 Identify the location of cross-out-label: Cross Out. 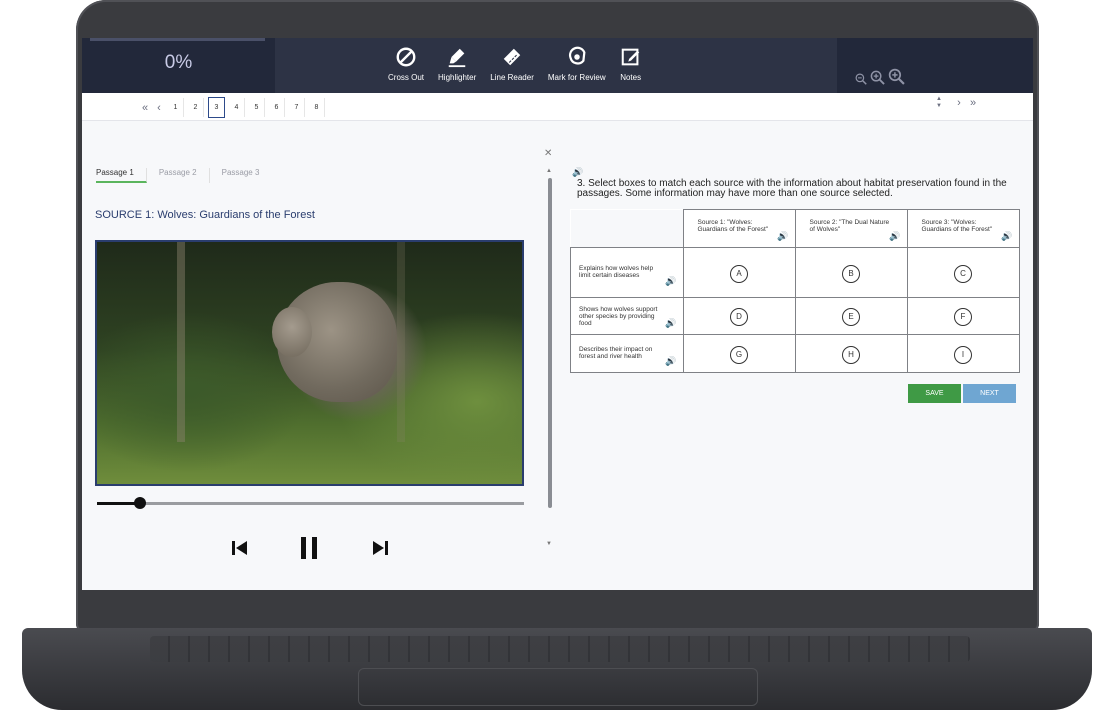
(406, 77).